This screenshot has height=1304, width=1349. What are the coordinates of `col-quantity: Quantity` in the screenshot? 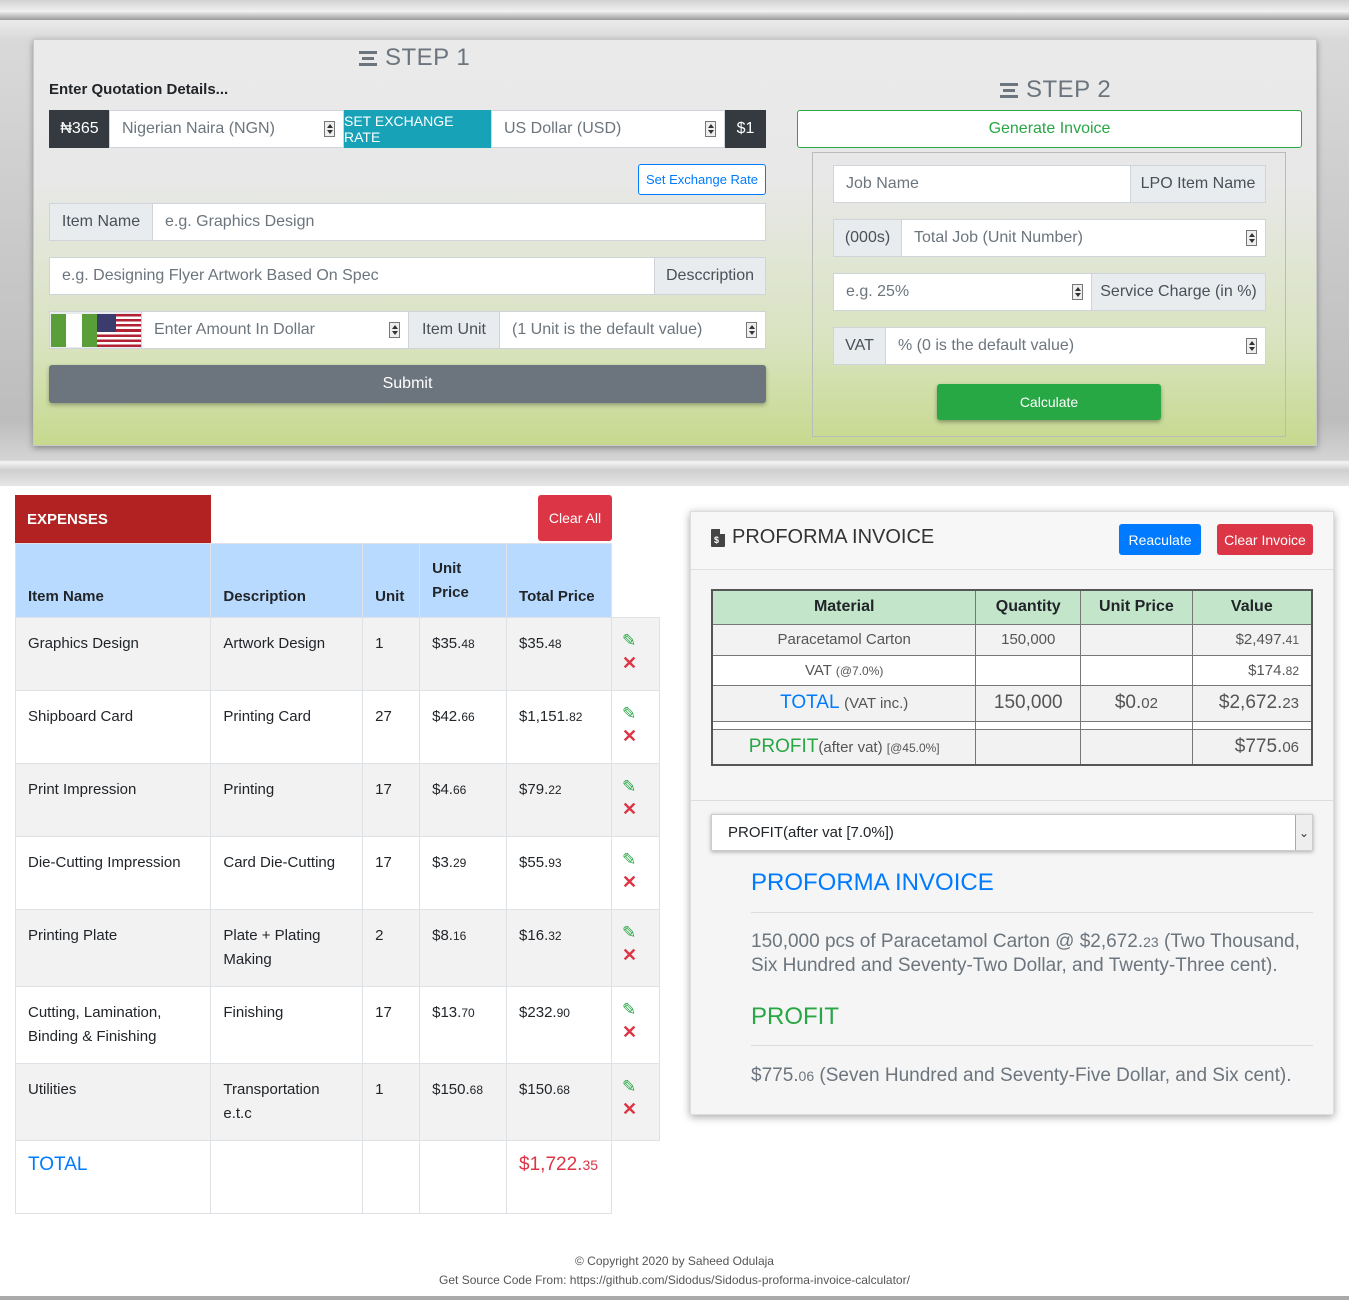 It's located at (1028, 607).